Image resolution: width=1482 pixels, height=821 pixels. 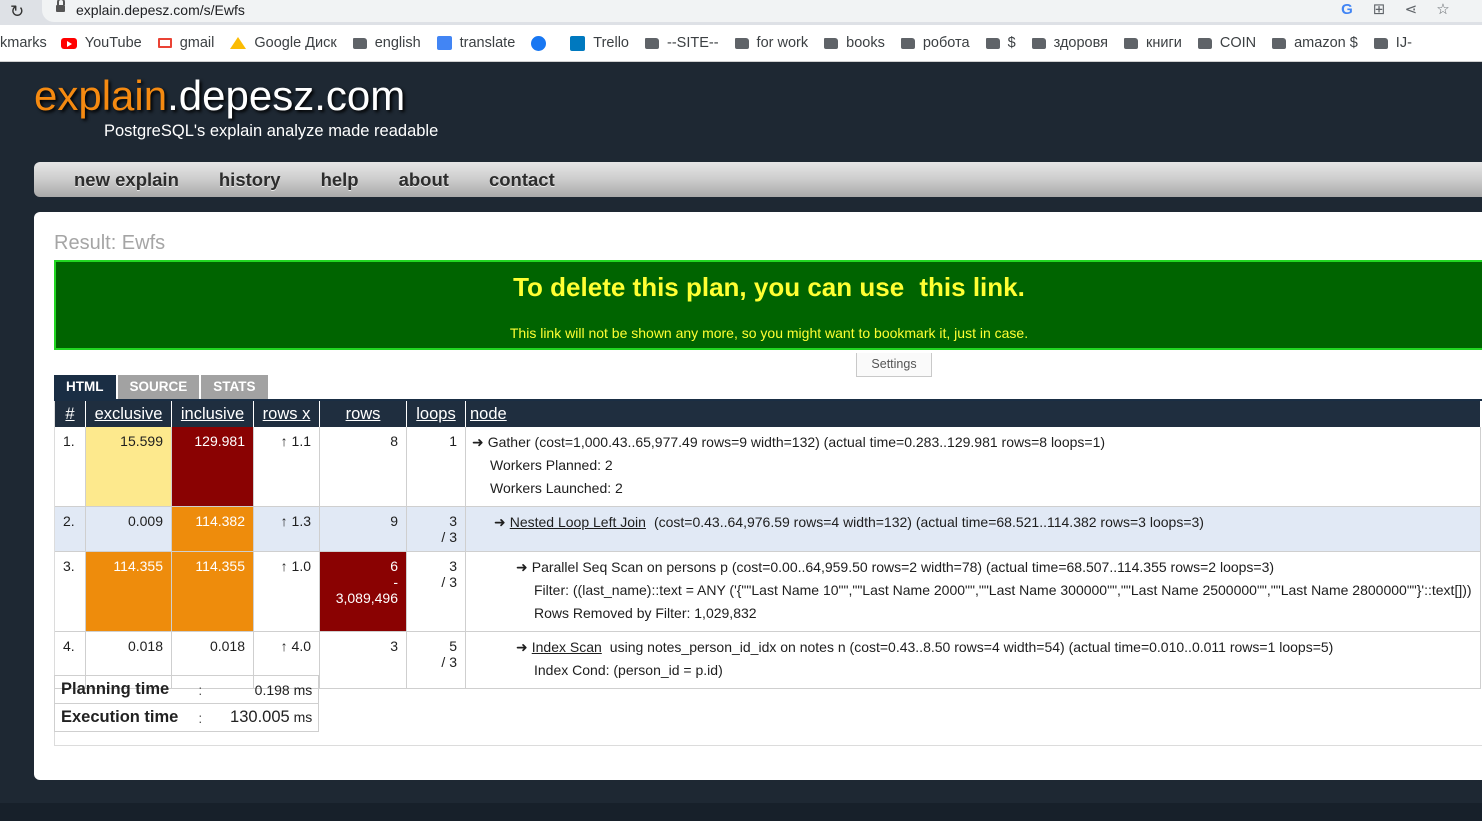 I want to click on logo-part-explain: explain, so click(x=101, y=95).